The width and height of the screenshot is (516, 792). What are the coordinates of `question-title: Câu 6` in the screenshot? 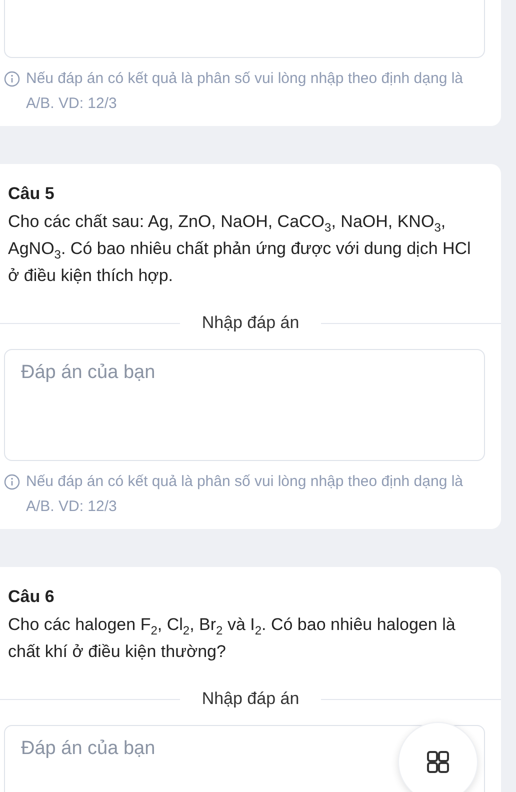 It's located at (31, 597).